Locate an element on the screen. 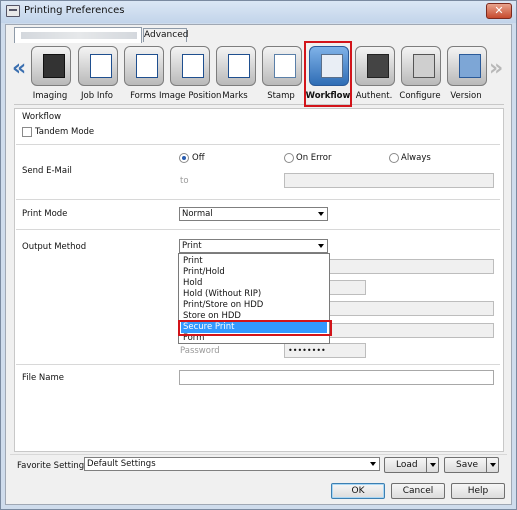  help-button: Help is located at coordinates (478, 491).